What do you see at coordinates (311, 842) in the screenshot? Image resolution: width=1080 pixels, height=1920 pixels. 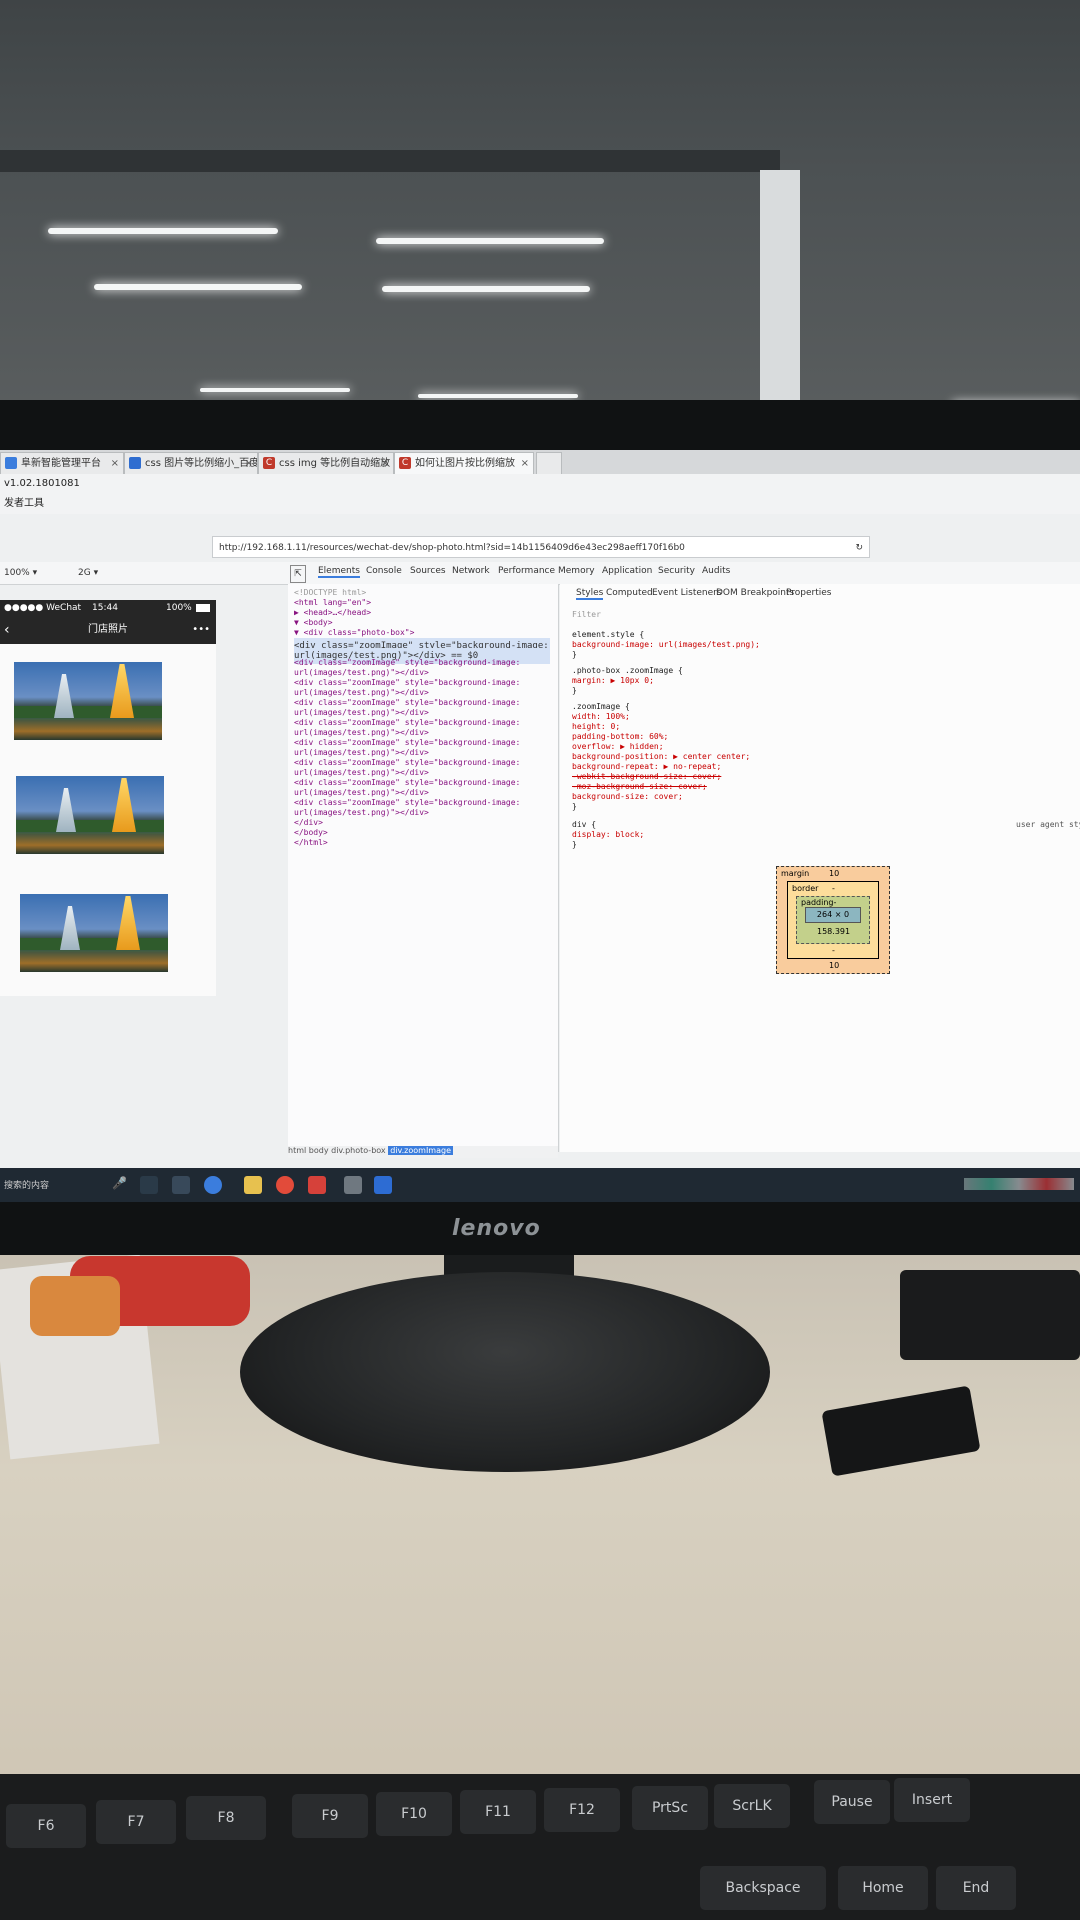 I see `dom-line: </html>` at bounding box center [311, 842].